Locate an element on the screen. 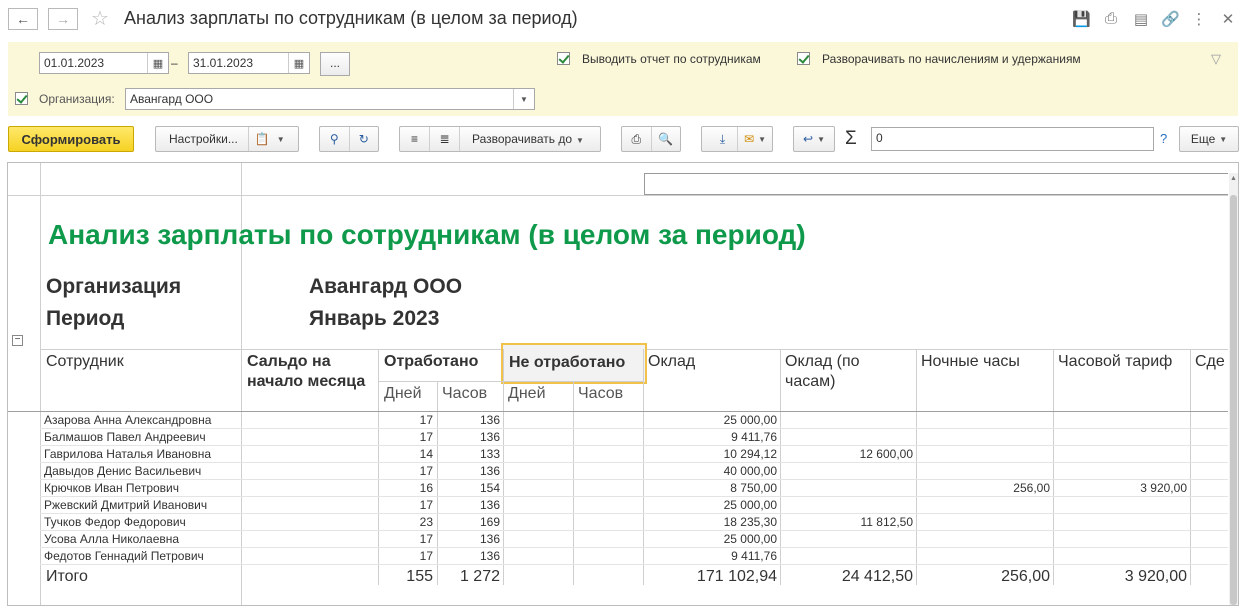 The image size is (1246, 606). help-icon: ? is located at coordinates (1163, 138).